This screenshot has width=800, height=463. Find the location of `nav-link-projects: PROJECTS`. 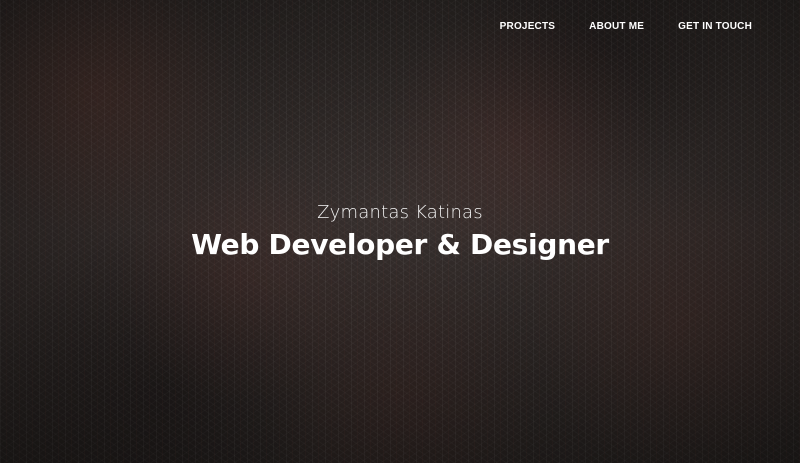

nav-link-projects: PROJECTS is located at coordinates (528, 27).